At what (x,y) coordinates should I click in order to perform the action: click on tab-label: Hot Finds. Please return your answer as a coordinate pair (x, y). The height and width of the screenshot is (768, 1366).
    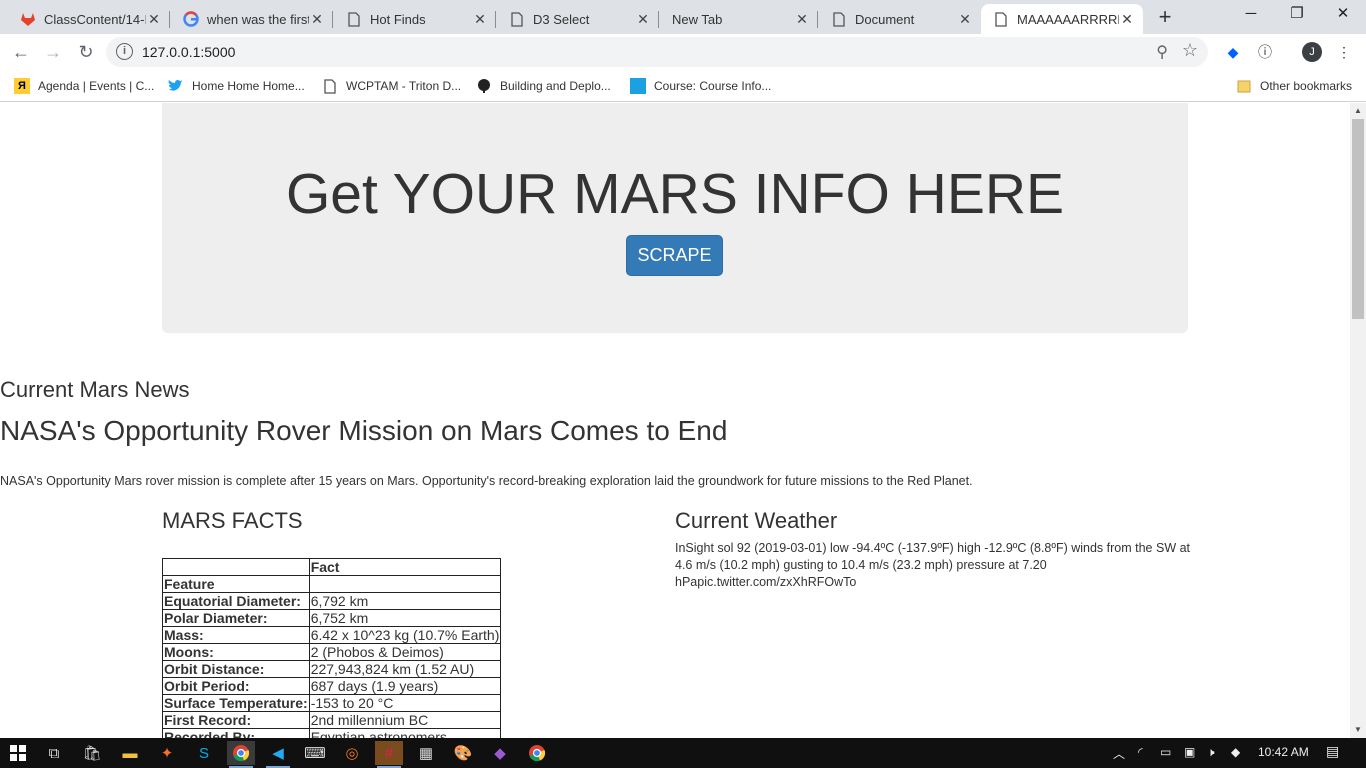
    Looking at the image, I should click on (398, 19).